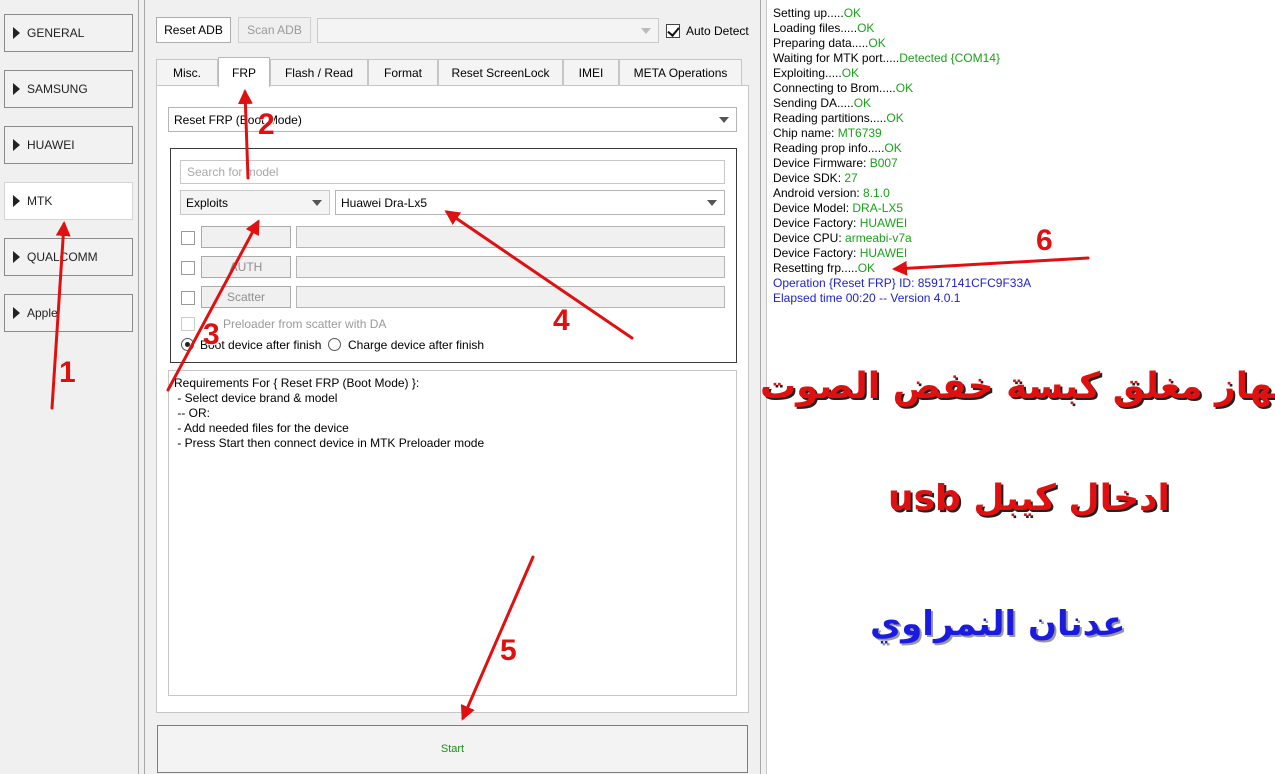 The height and width of the screenshot is (774, 1275). I want to click on tab-misc: Misc., so click(187, 72).